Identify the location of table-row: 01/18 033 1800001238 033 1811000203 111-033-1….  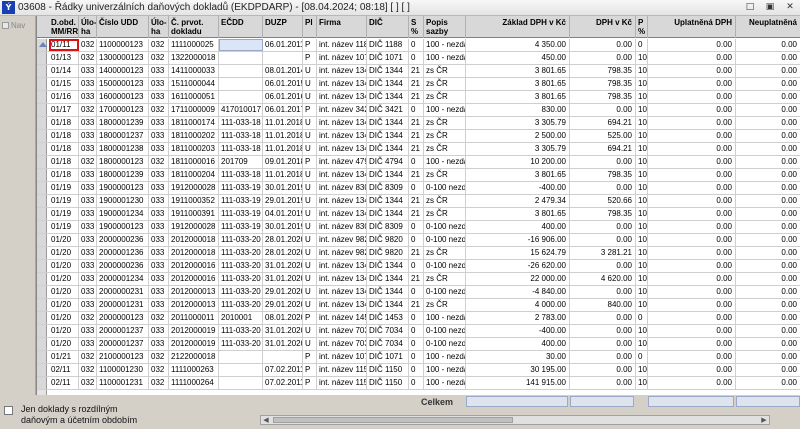
(418, 149).